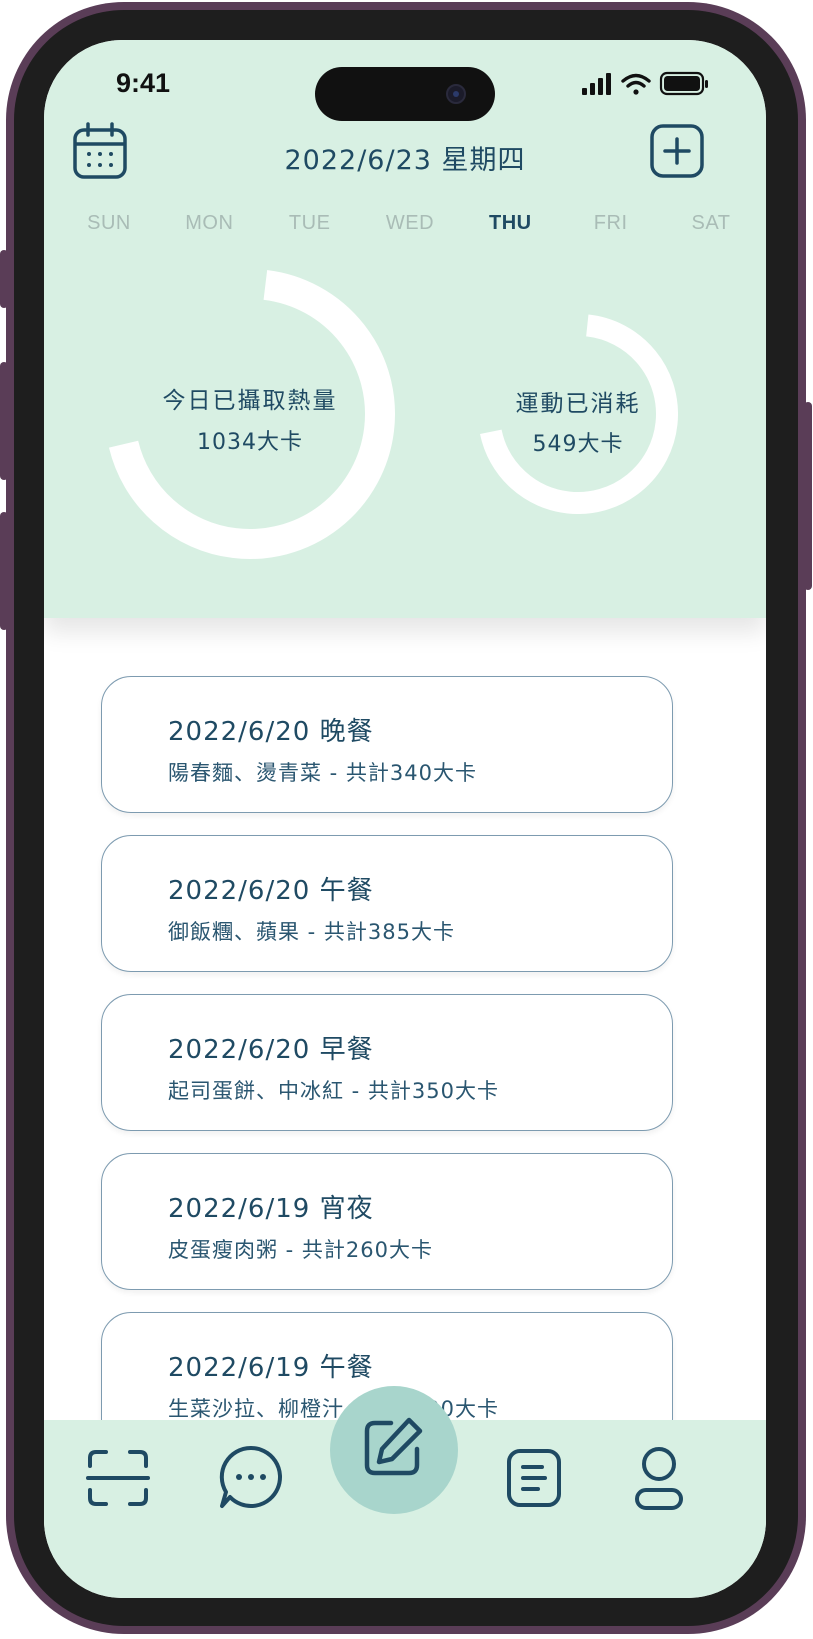 This screenshot has width=813, height=1639. Describe the element at coordinates (250, 442) in the screenshot. I see `intake-value: 1034大卡` at that location.